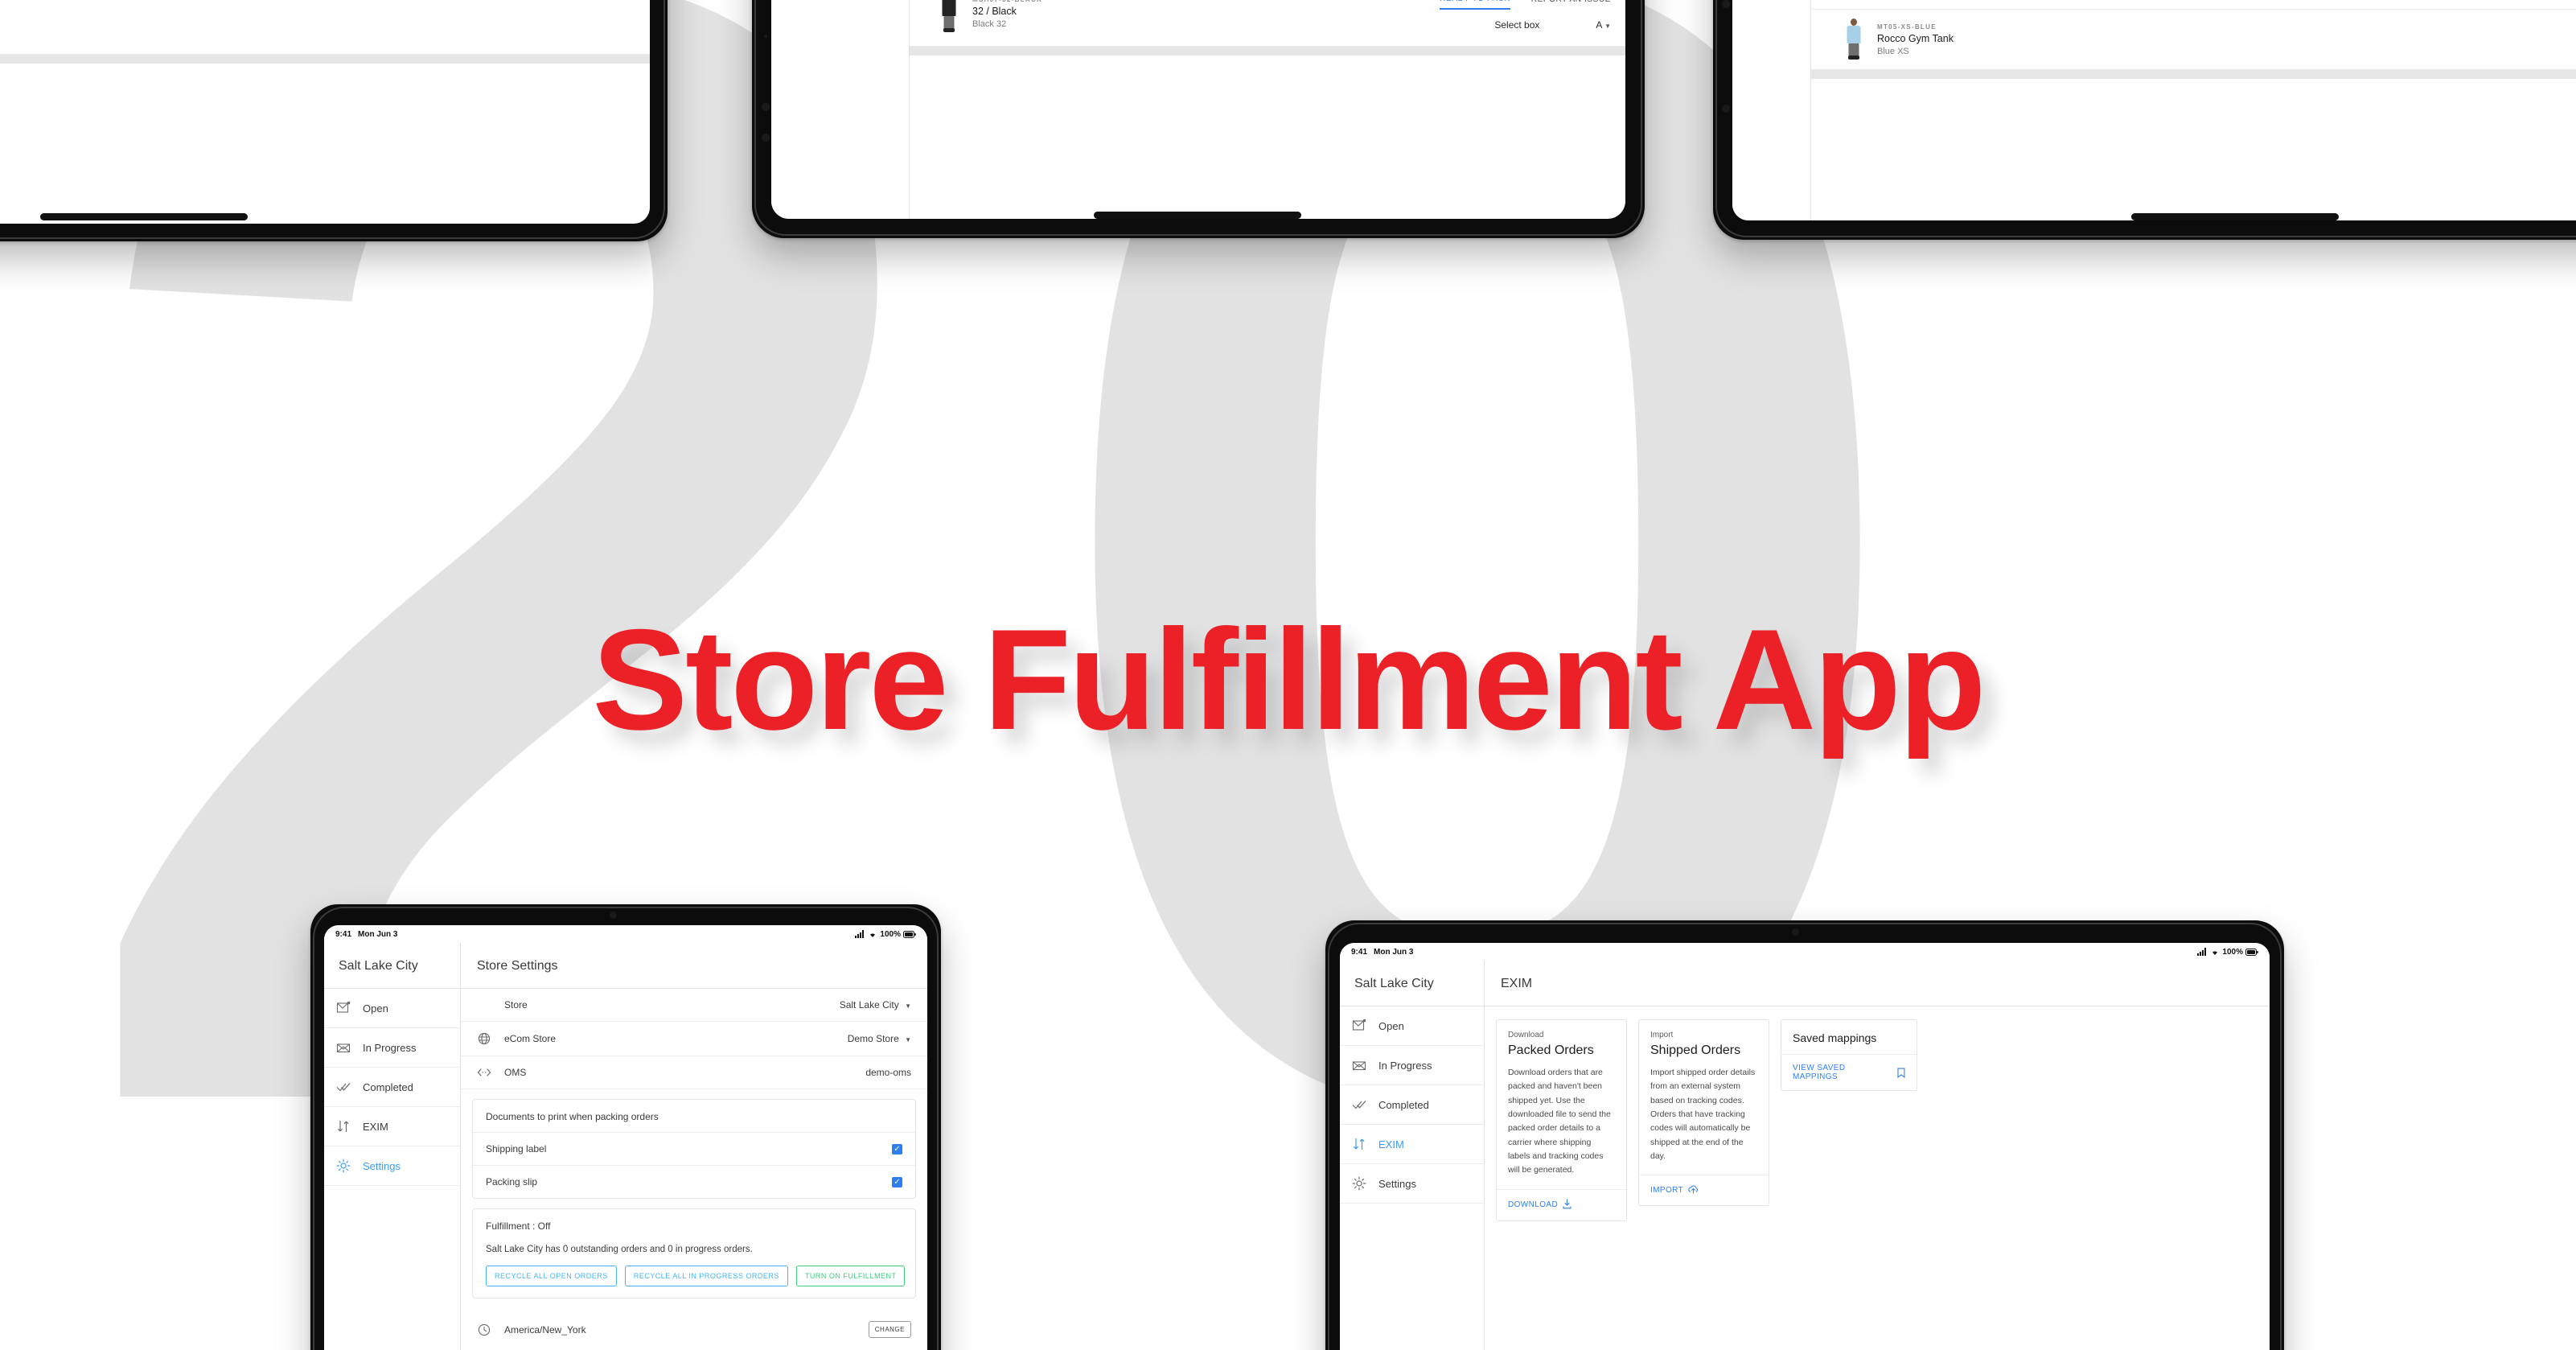 This screenshot has width=2576, height=1350. I want to click on wifi-icon, so click(2215, 953).